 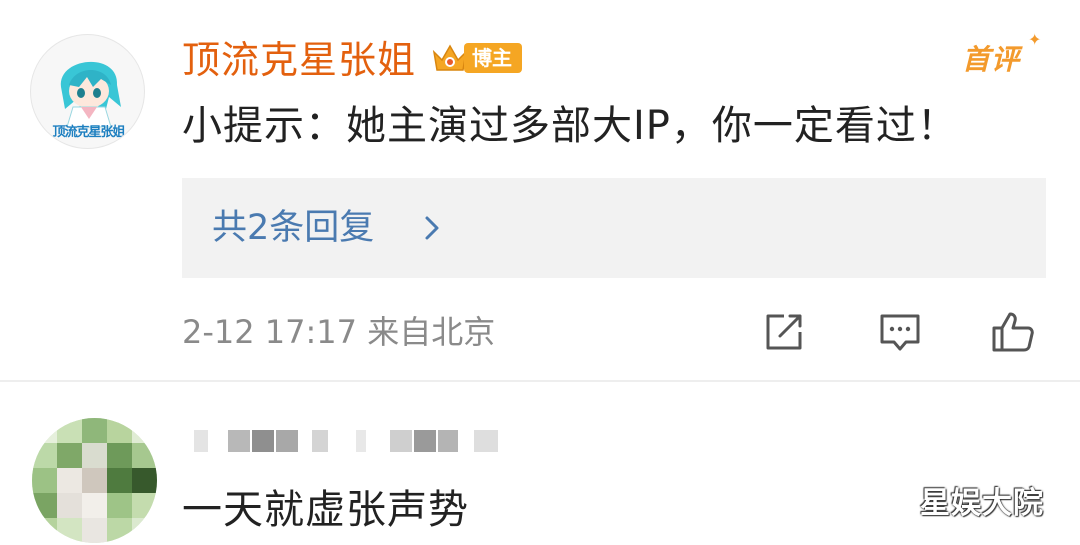 I want to click on blogger-badge: 博主, so click(x=476, y=58).